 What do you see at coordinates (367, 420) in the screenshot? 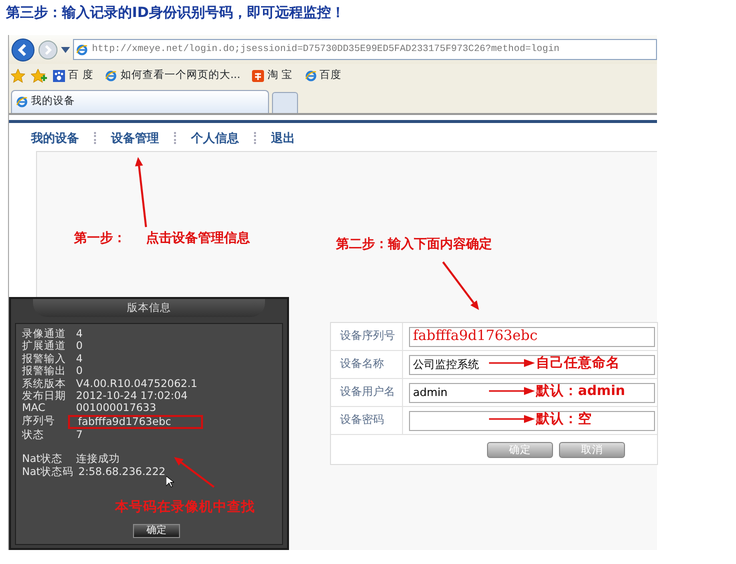
I see `field-label: 设备密码` at bounding box center [367, 420].